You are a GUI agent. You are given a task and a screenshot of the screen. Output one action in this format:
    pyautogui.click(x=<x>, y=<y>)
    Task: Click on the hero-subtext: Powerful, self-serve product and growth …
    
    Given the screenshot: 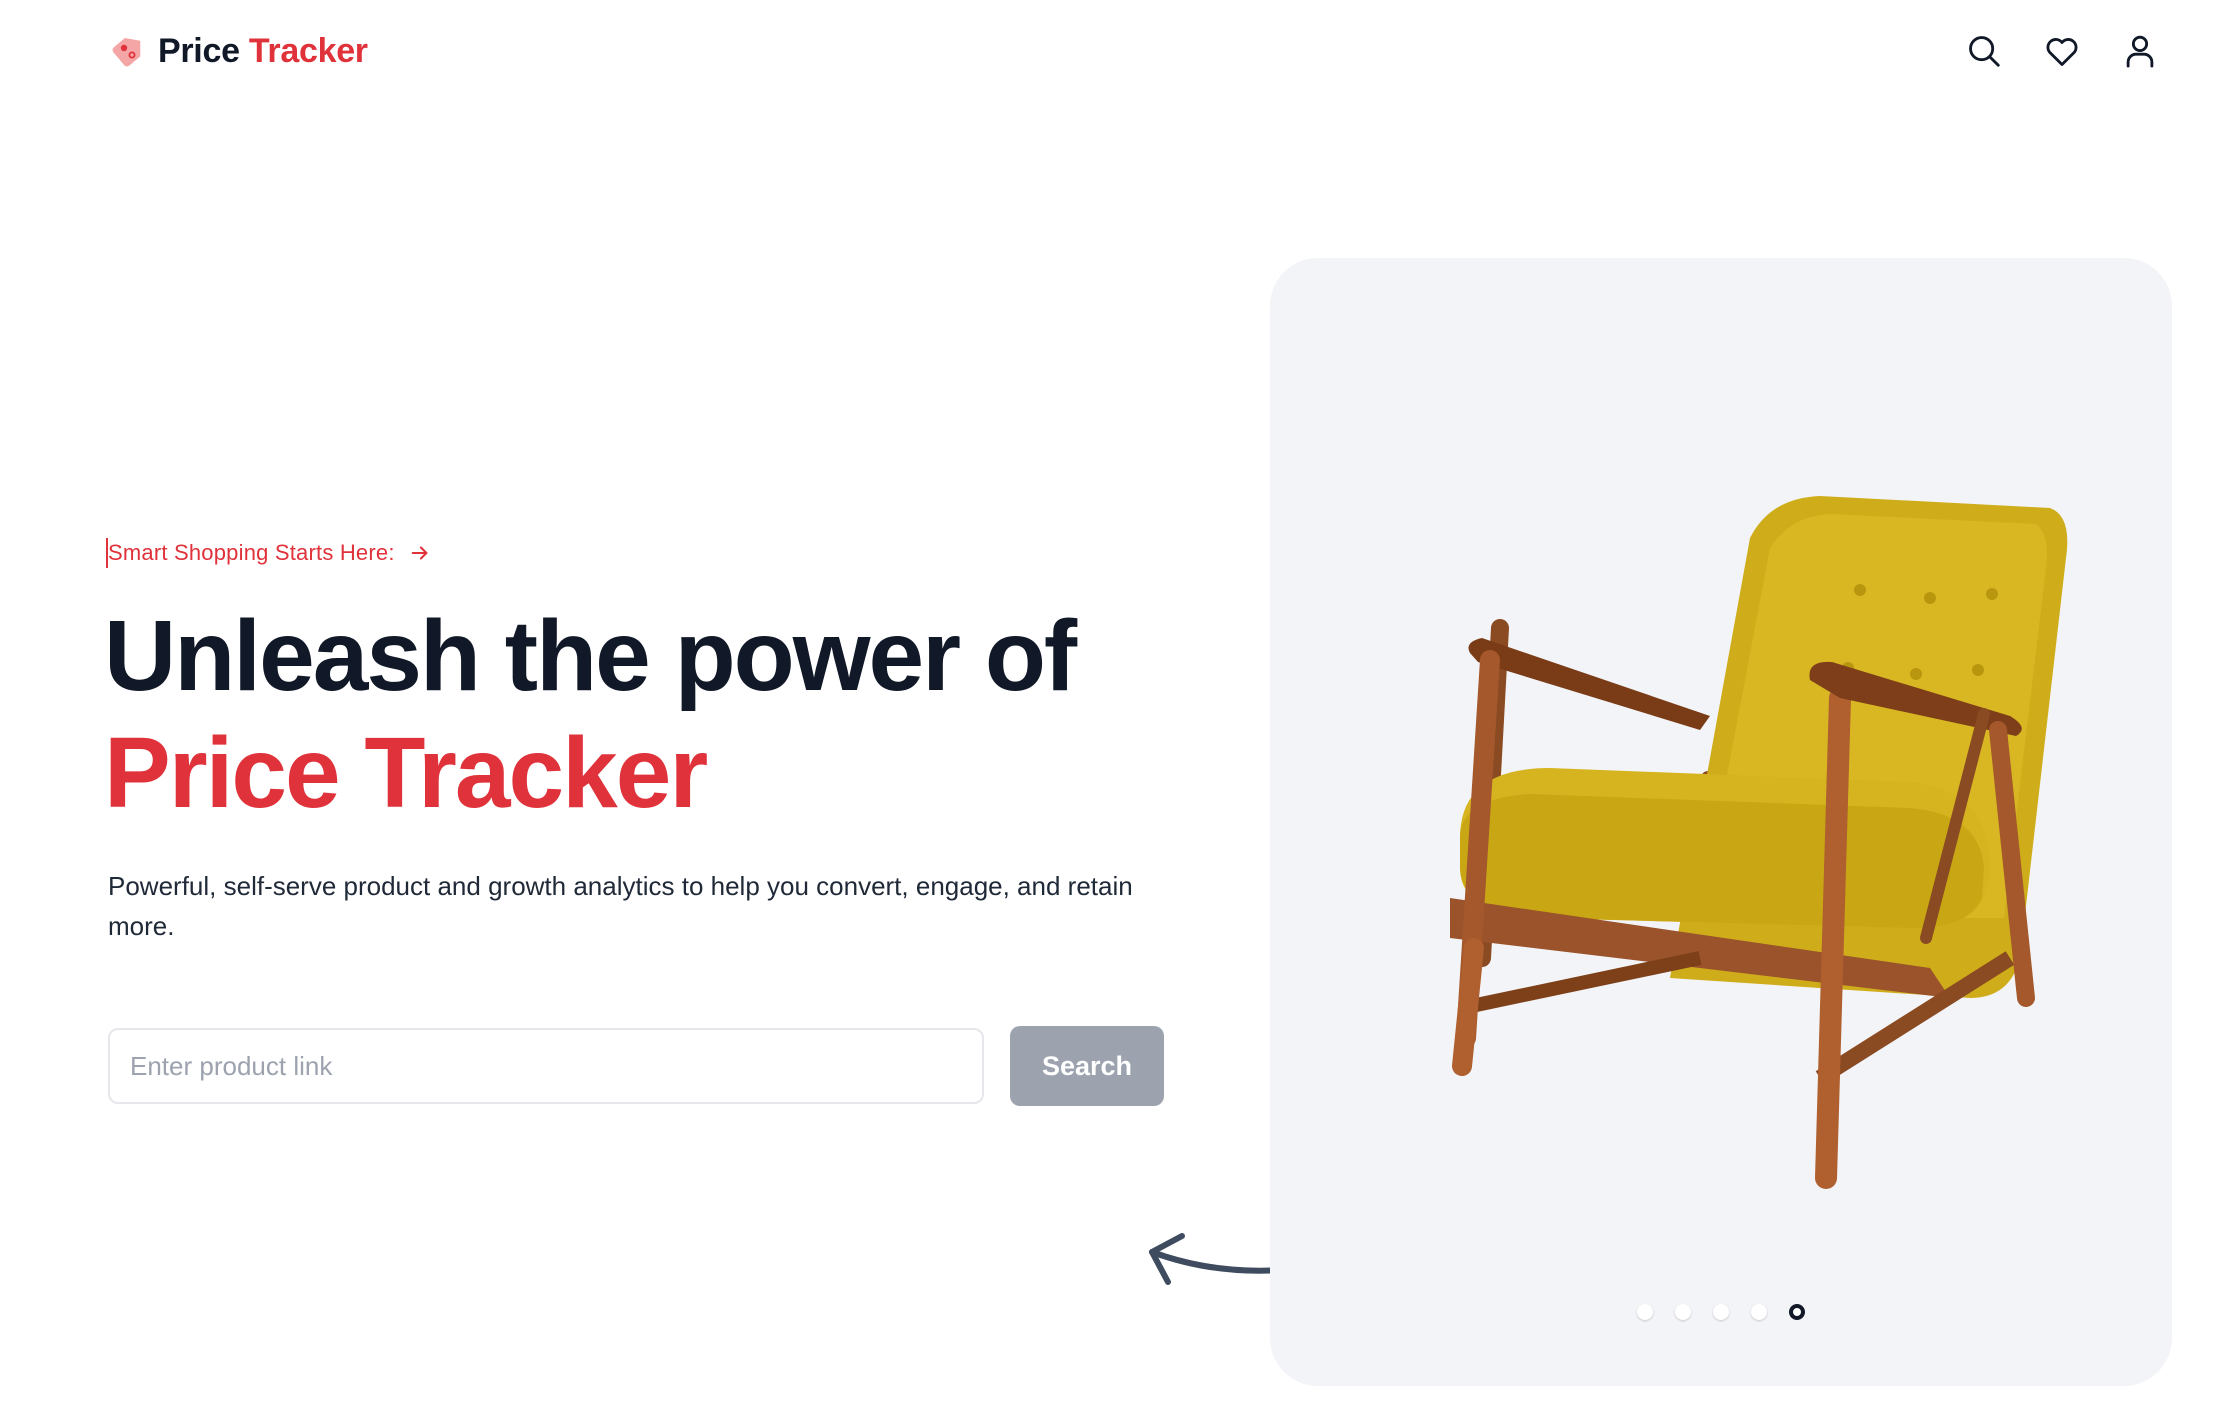 What is the action you would take?
    pyautogui.click(x=620, y=906)
    